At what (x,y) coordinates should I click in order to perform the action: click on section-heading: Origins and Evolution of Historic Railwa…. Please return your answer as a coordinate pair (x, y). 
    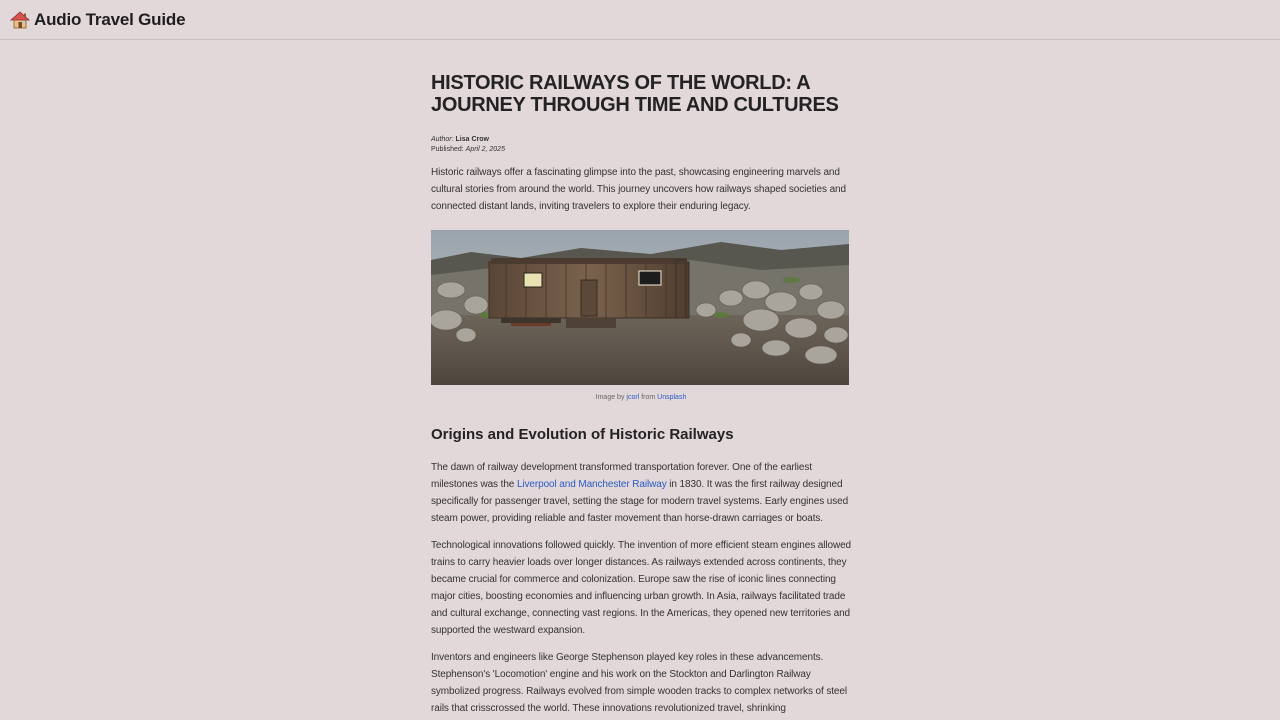
    Looking at the image, I should click on (582, 434).